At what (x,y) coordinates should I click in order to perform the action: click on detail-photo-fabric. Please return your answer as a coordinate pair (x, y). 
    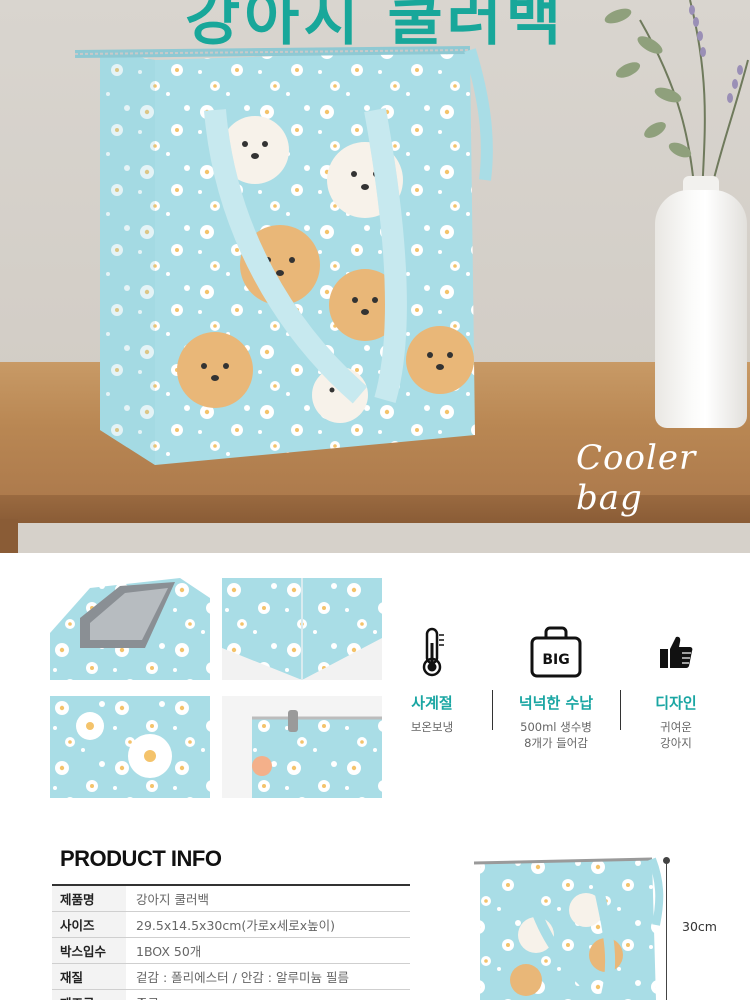
    Looking at the image, I should click on (130, 747).